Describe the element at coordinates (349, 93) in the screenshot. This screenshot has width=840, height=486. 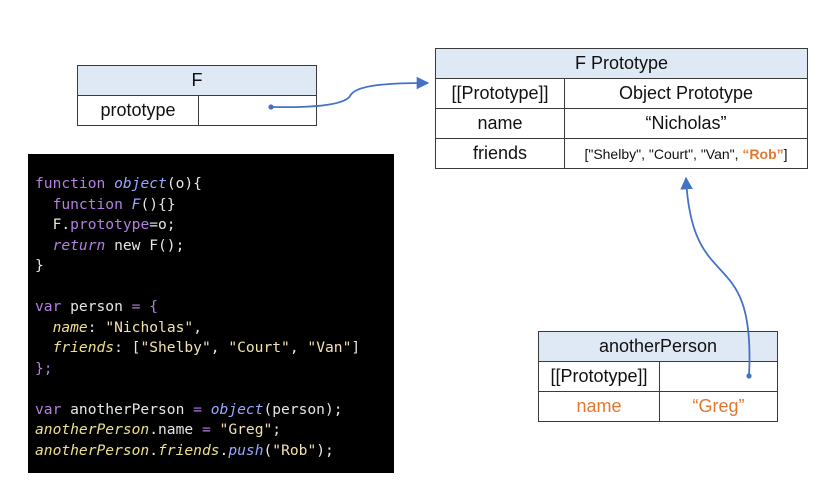
I see `f-to-prototype-arrow` at that location.